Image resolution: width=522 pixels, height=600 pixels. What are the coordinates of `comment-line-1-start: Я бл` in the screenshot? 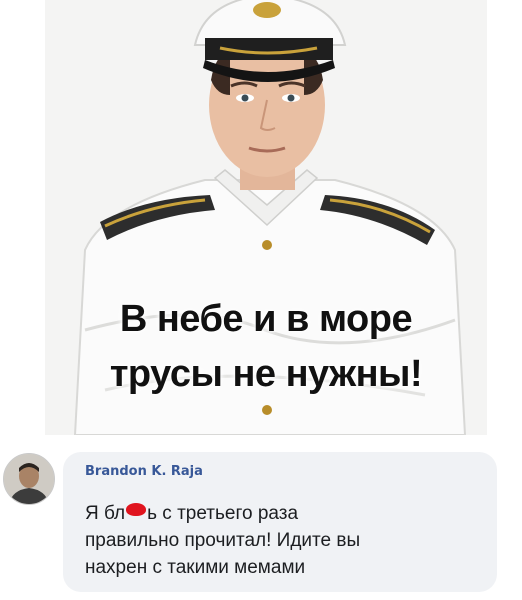 It's located at (105, 513).